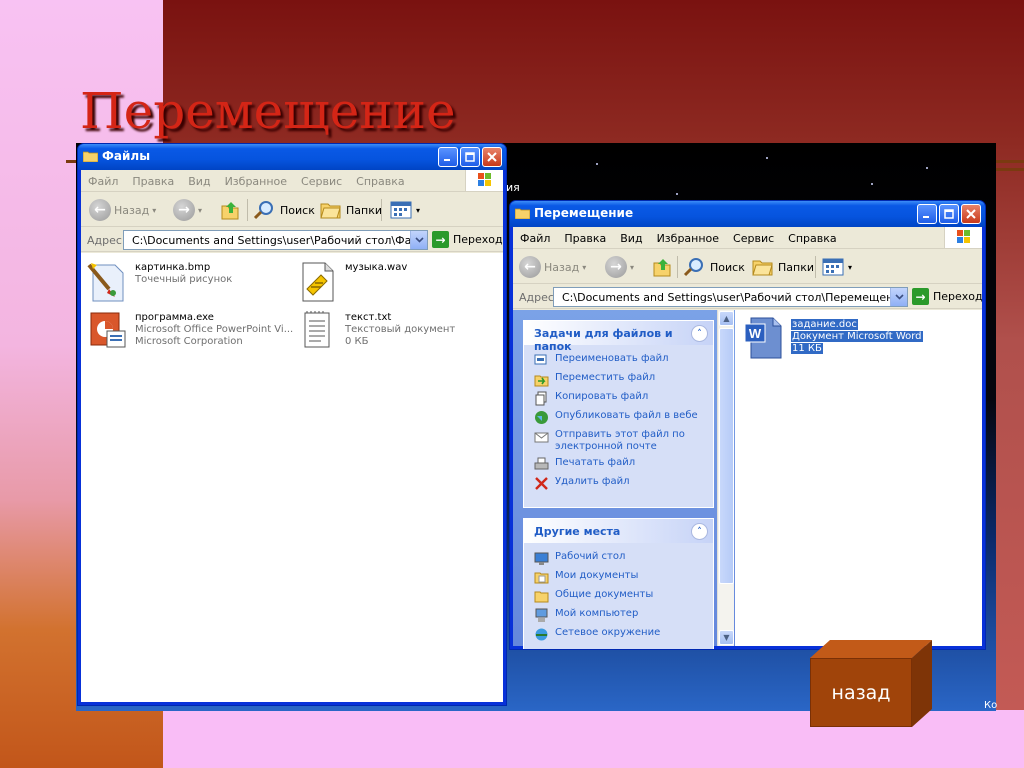  What do you see at coordinates (755, 333) in the screenshot?
I see `svg-text: W` at bounding box center [755, 333].